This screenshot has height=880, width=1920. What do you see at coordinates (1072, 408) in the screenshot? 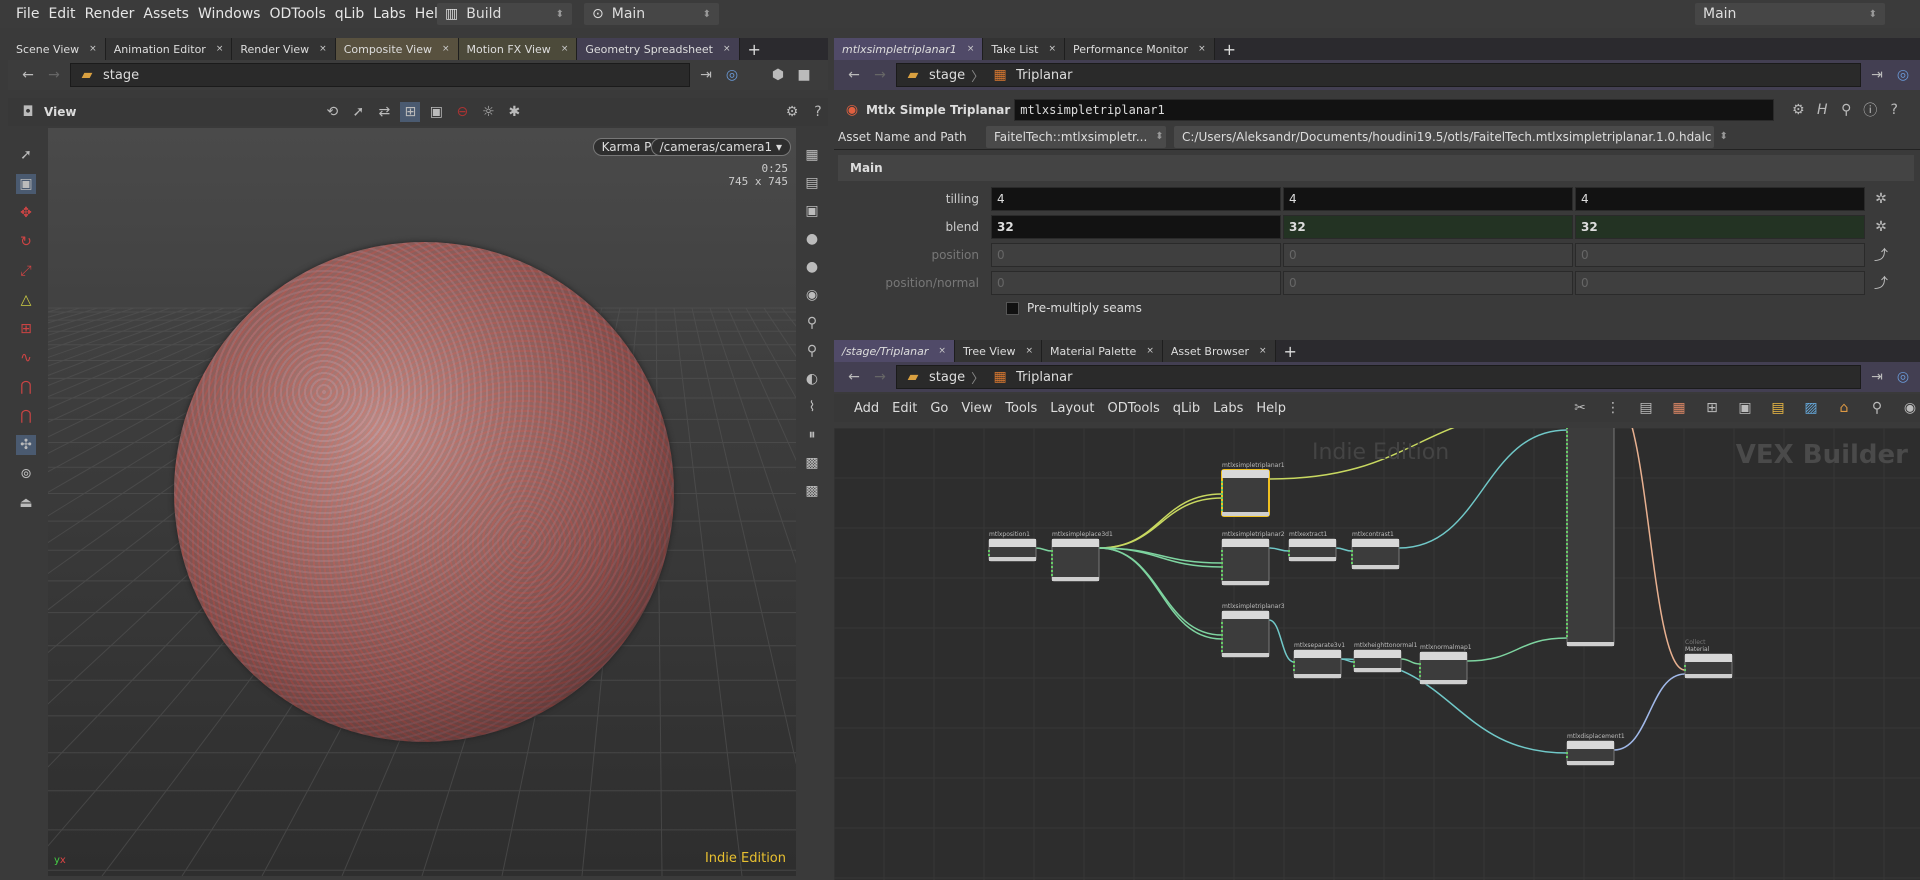
I see `menu-layout: Layout` at bounding box center [1072, 408].